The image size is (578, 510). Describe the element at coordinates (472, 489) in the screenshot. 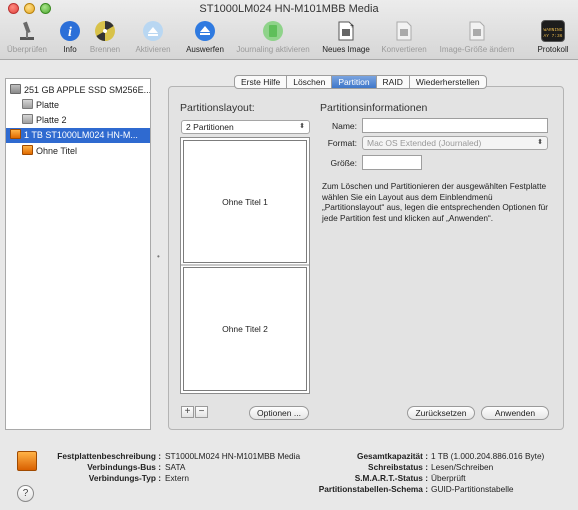

I see `footer-value: GUID-Partitionstabelle` at that location.